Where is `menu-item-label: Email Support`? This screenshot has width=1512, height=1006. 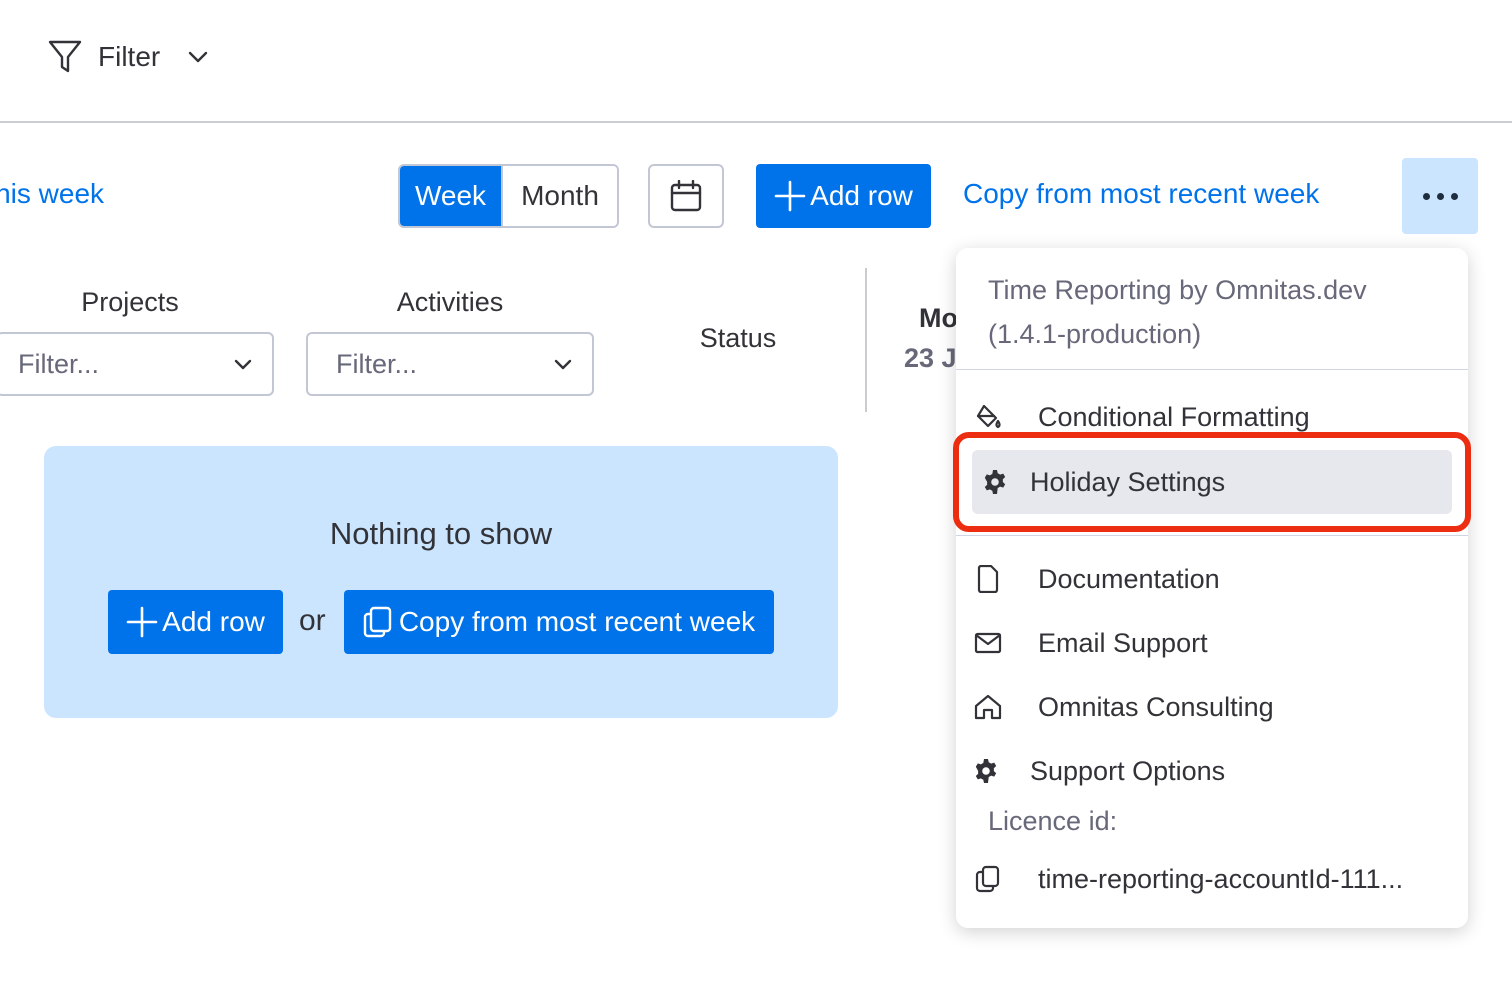
menu-item-label: Email Support is located at coordinates (1123, 642).